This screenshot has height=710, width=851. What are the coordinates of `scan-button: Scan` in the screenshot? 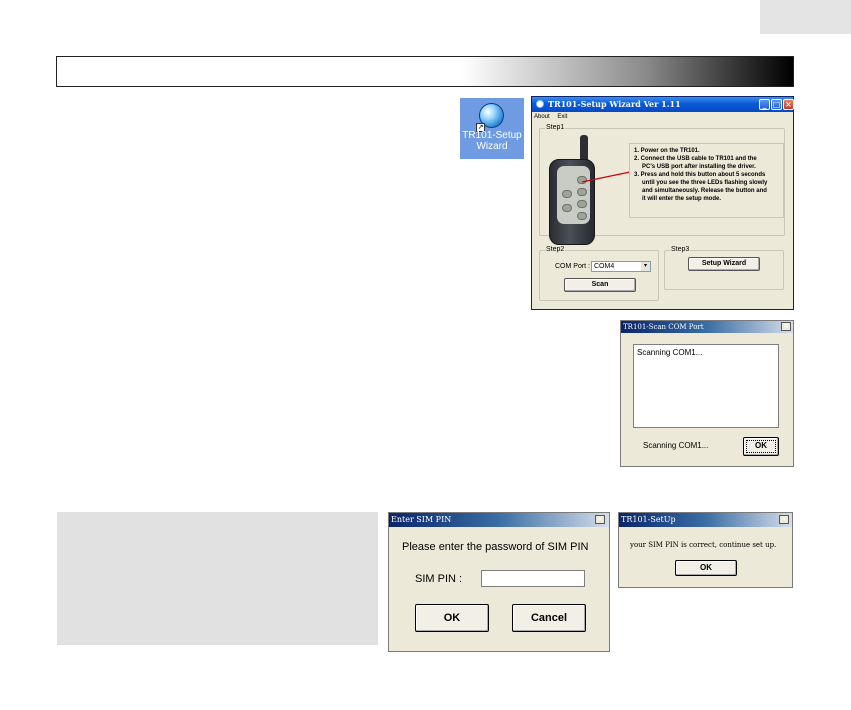 It's located at (600, 285).